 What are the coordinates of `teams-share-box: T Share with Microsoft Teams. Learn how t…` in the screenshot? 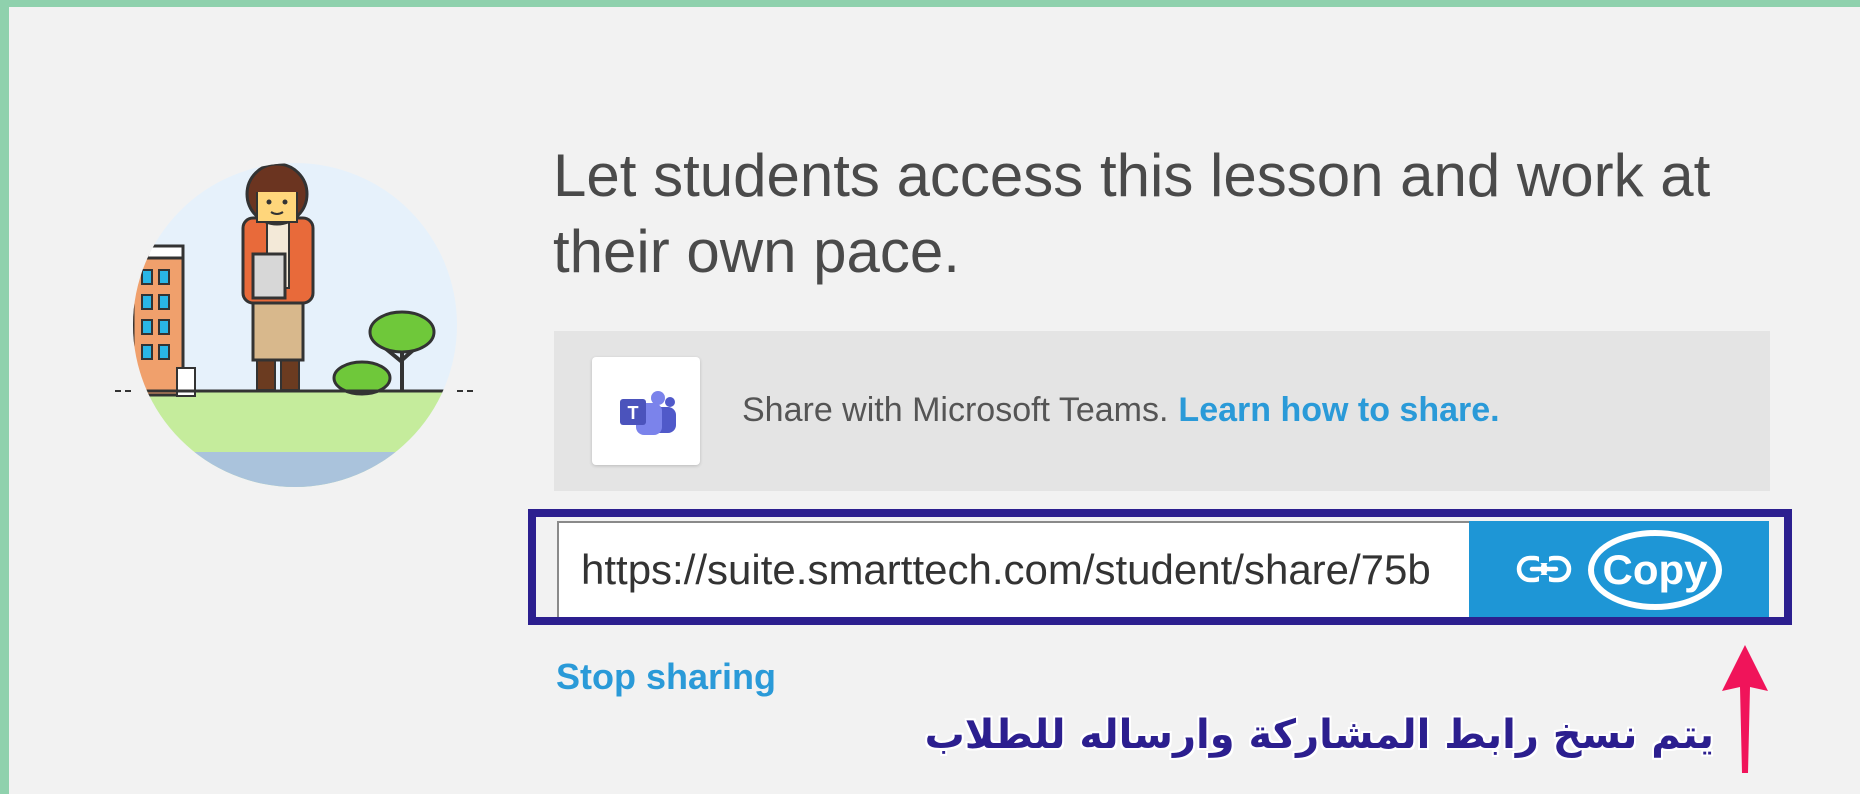 It's located at (1162, 411).